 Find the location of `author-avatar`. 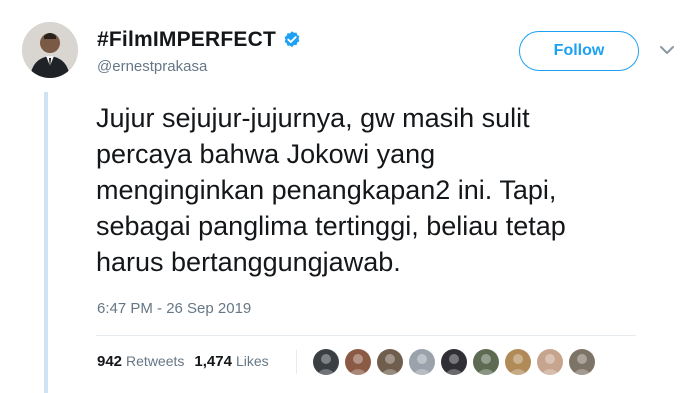

author-avatar is located at coordinates (50, 50).